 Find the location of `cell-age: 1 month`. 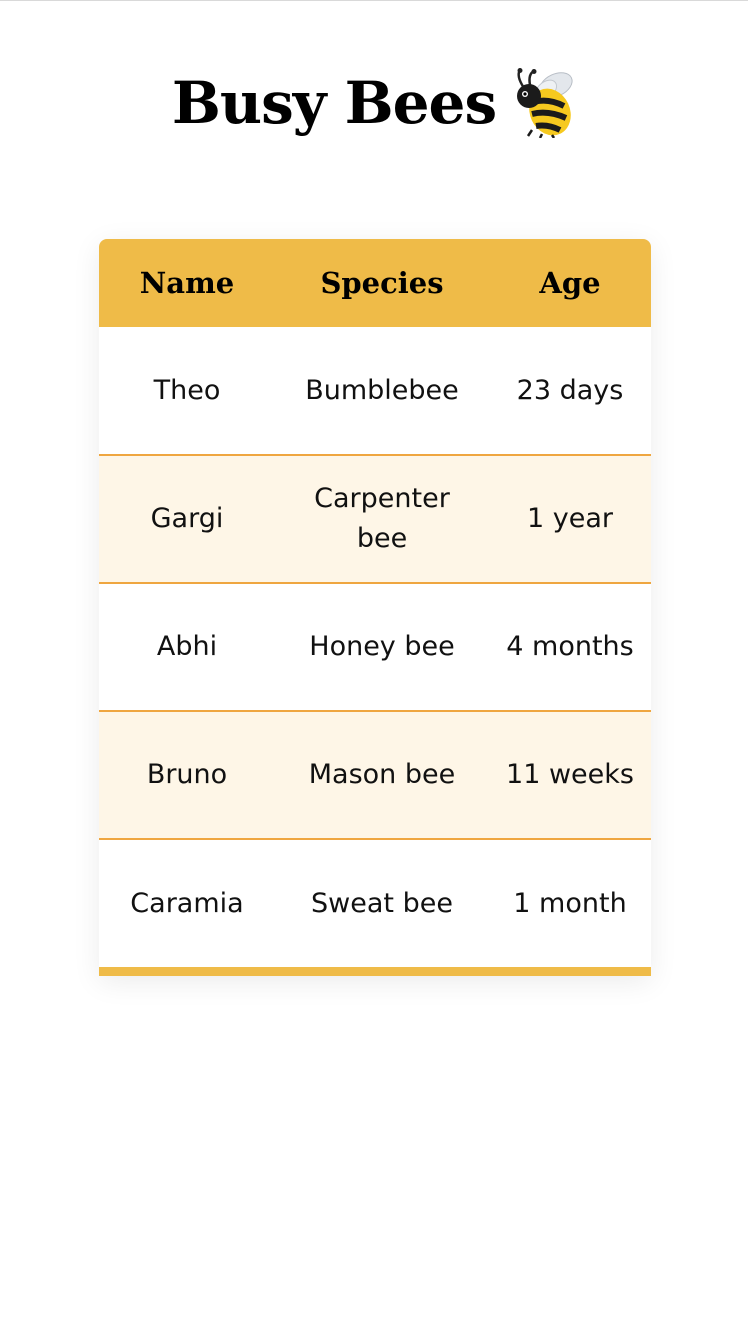

cell-age: 1 month is located at coordinates (570, 903).